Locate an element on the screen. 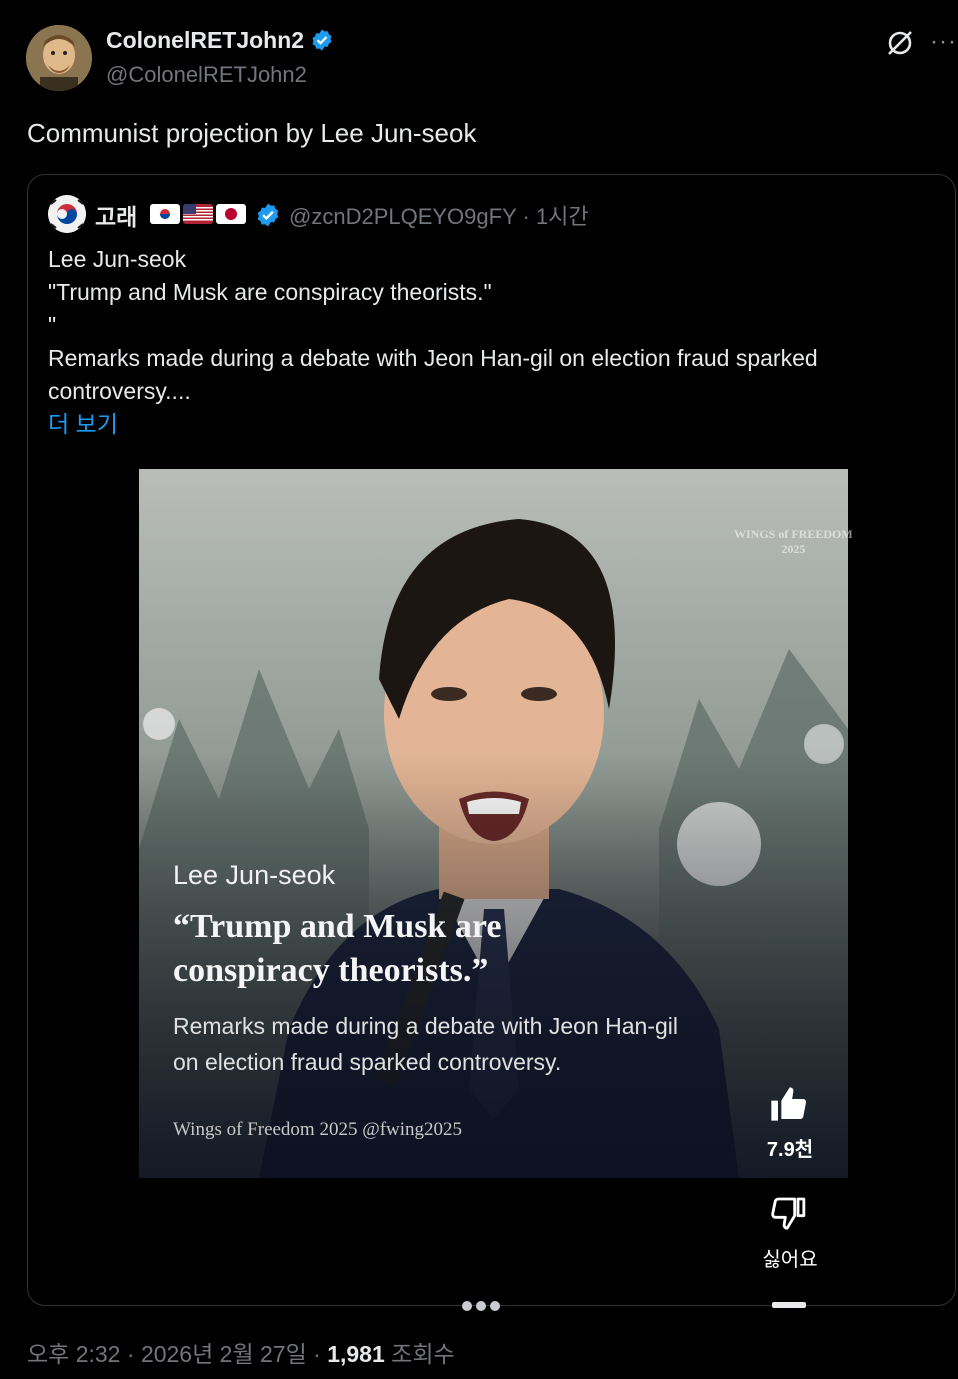 This screenshot has height=1379, width=958. media-subtitle-line: on election fraud sparked controversy. is located at coordinates (367, 1062).